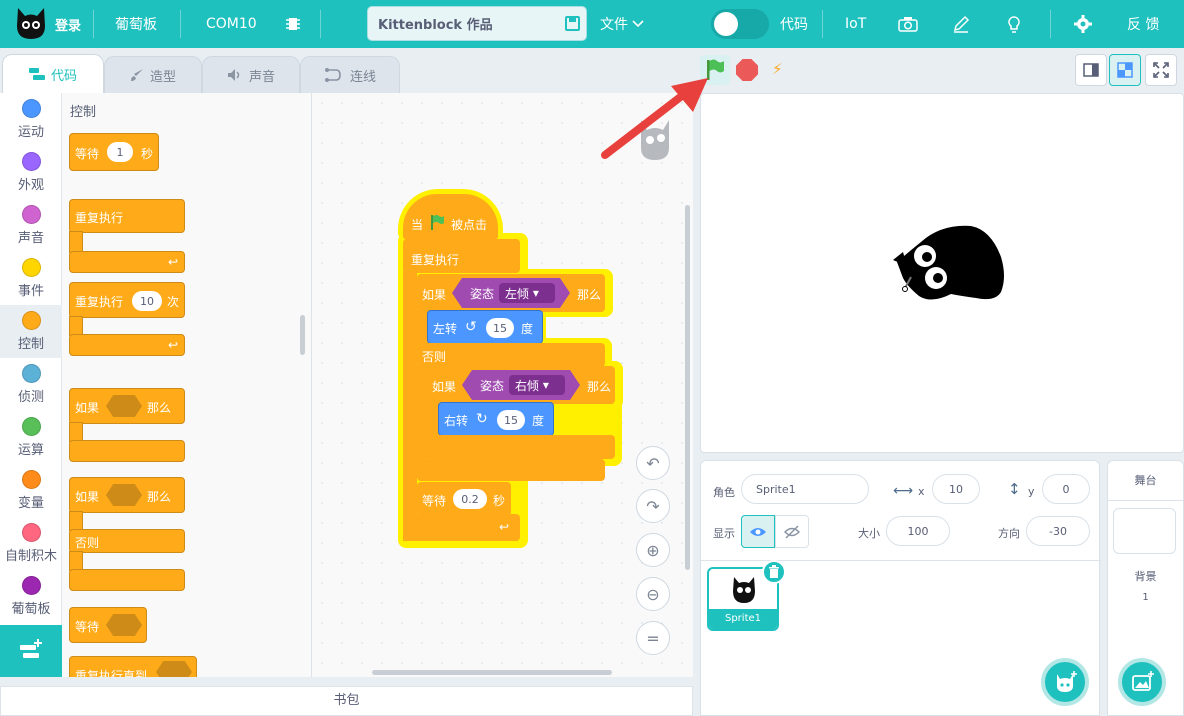 The image size is (1184, 716). What do you see at coordinates (470, 499) in the screenshot?
I see `wait-input: 0.2` at bounding box center [470, 499].